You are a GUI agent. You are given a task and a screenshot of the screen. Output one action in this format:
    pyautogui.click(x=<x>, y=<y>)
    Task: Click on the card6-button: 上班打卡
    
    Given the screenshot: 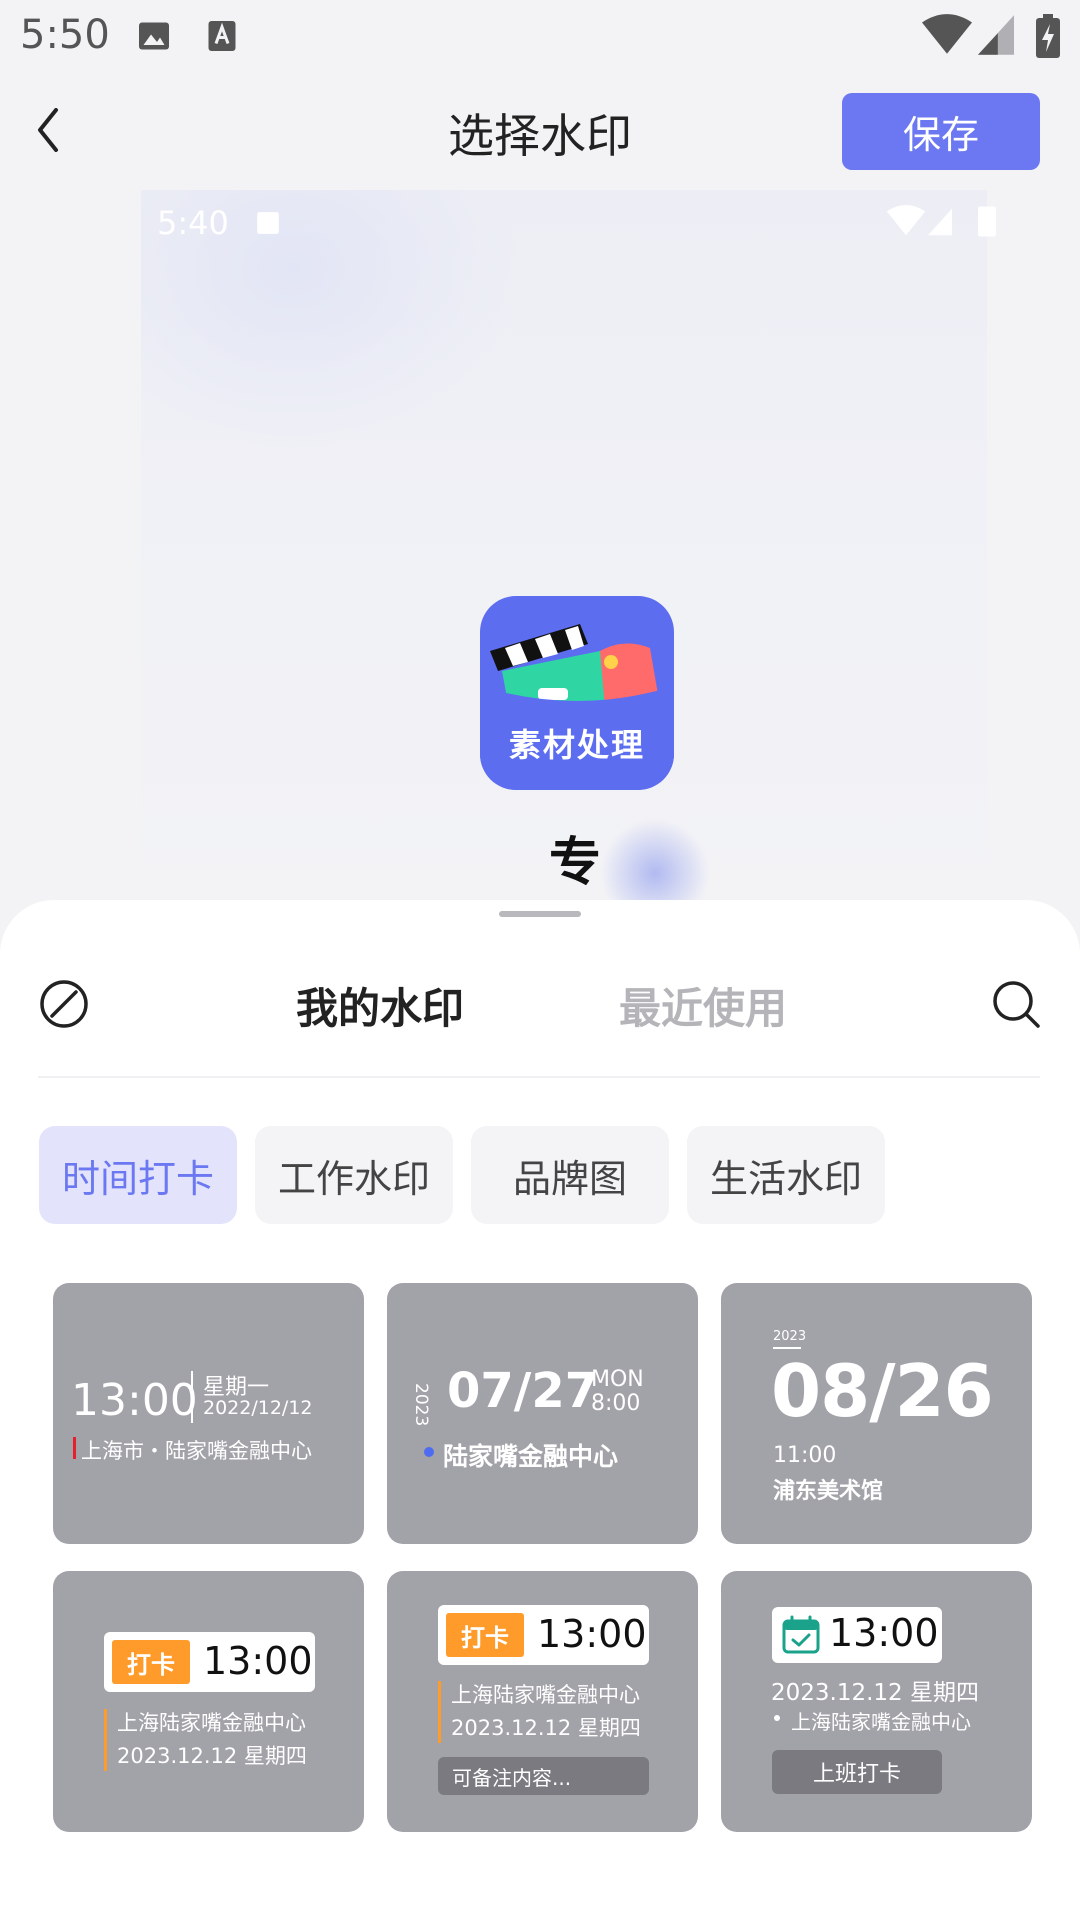 What is the action you would take?
    pyautogui.click(x=857, y=1772)
    